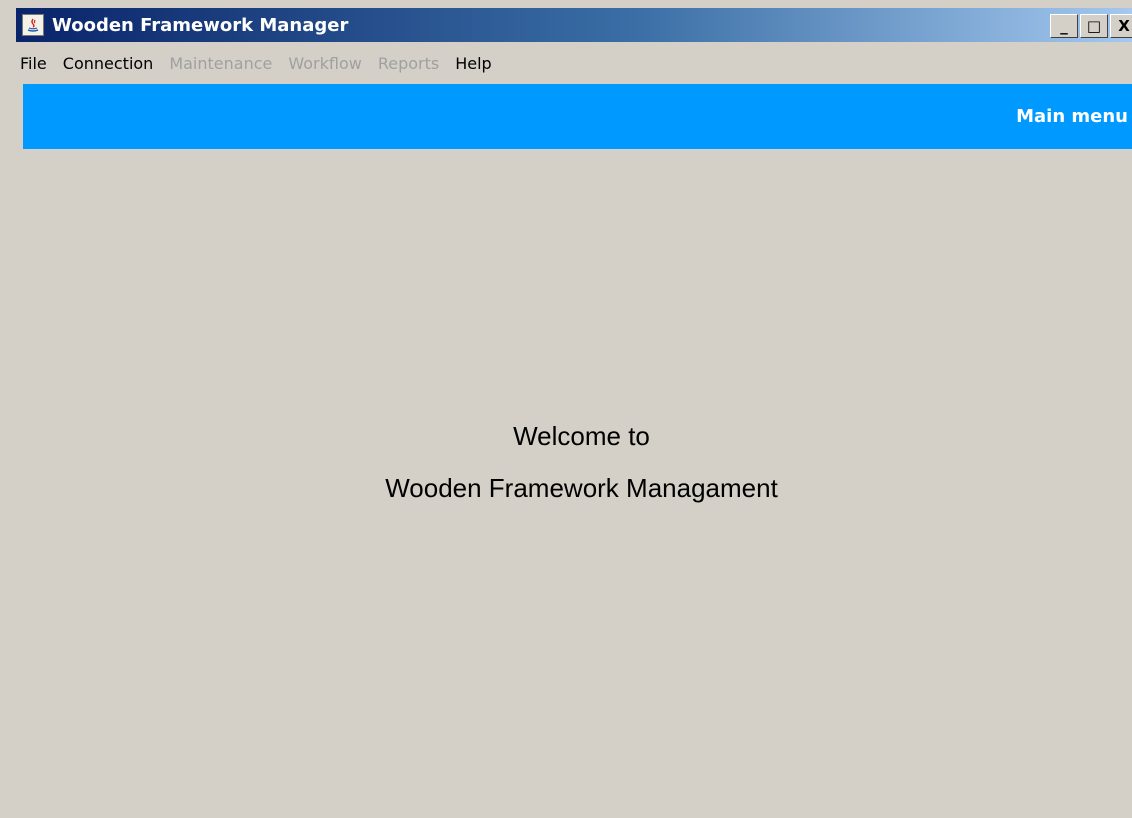 Image resolution: width=1132 pixels, height=818 pixels. I want to click on minimize-icon: _, so click(1064, 26).